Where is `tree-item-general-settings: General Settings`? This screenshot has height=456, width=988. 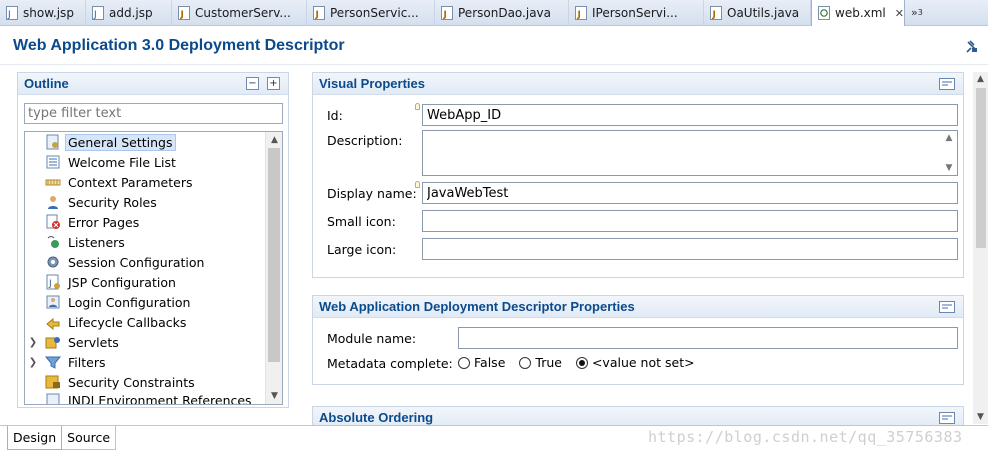
tree-item-general-settings: General Settings is located at coordinates (145, 142).